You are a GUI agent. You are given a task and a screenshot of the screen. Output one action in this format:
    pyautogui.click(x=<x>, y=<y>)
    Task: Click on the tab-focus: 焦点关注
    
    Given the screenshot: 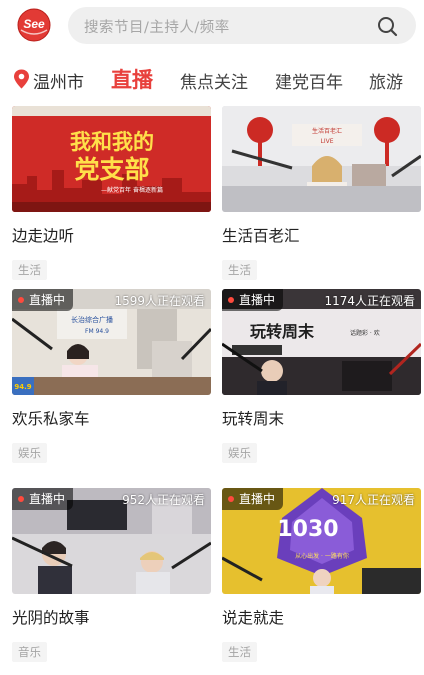 What is the action you would take?
    pyautogui.click(x=214, y=80)
    